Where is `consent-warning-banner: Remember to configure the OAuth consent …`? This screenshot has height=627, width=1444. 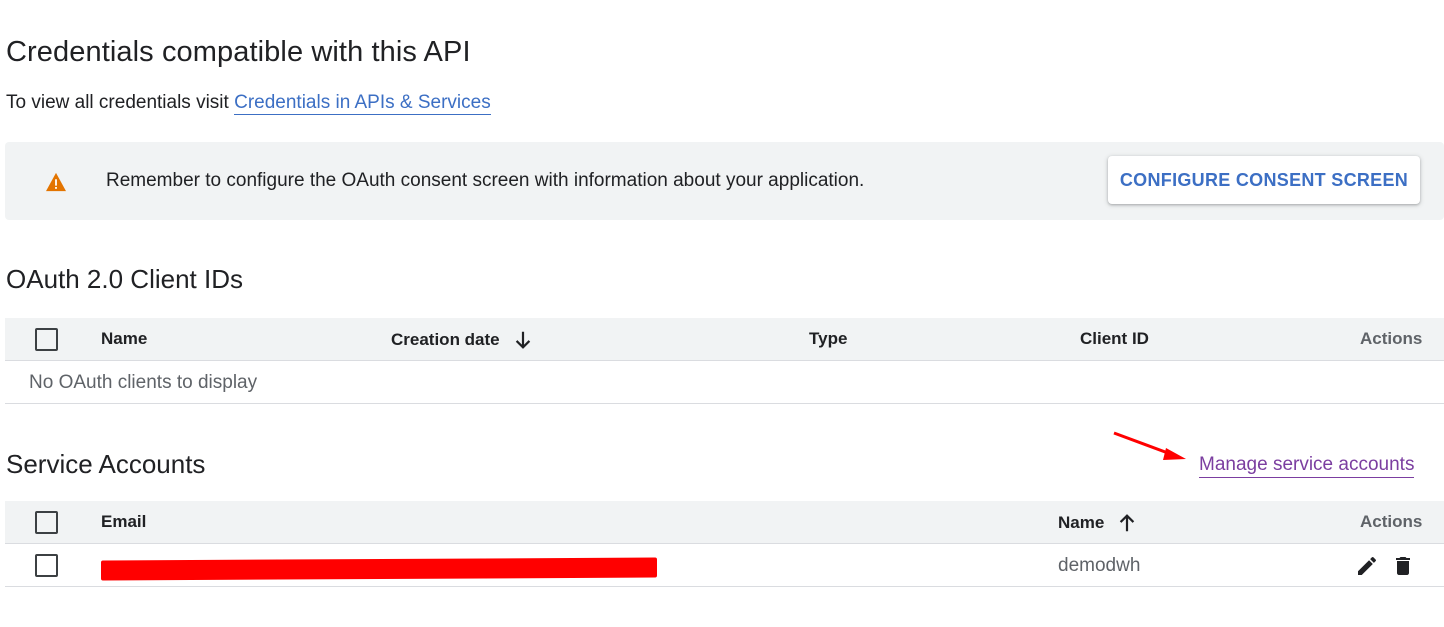
consent-warning-banner: Remember to configure the OAuth consent … is located at coordinates (724, 181).